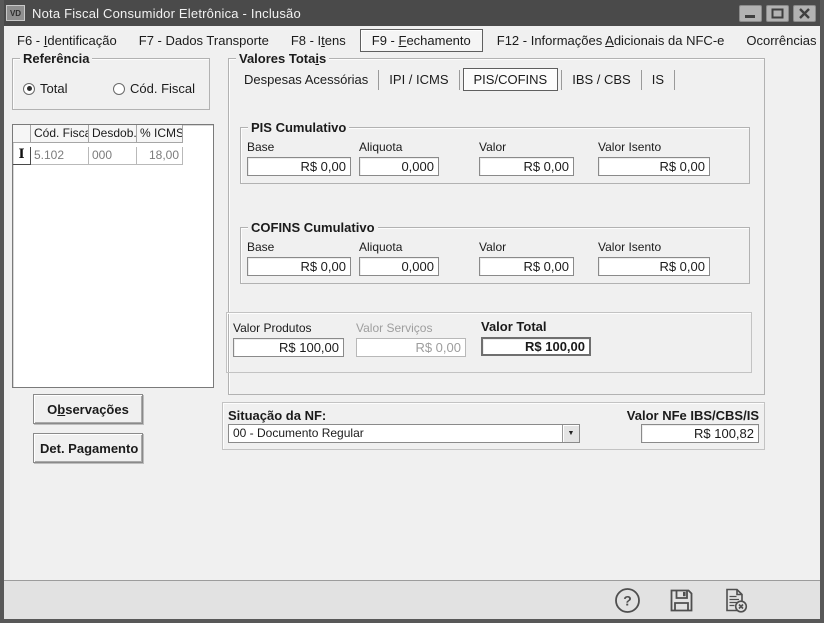  I want to click on button-label: Det. Pa, so click(62, 448).